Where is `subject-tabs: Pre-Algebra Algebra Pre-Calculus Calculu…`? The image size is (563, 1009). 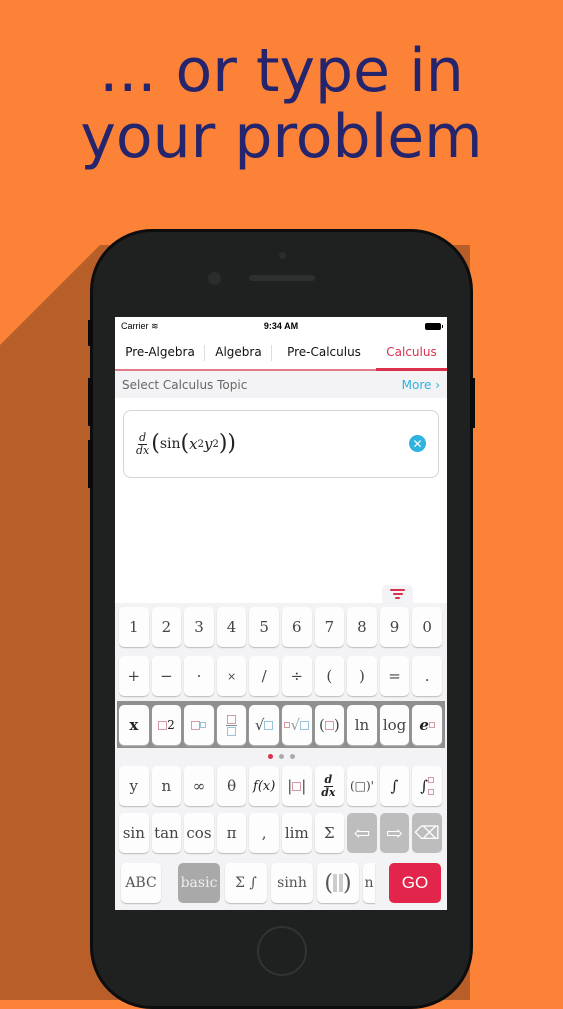 subject-tabs: Pre-Algebra Algebra Pre-Calculus Calculu… is located at coordinates (281, 353).